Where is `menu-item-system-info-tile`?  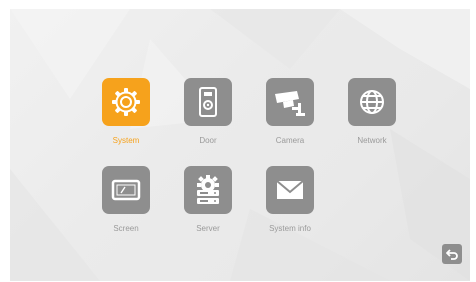
menu-item-system-info-tile is located at coordinates (290, 190).